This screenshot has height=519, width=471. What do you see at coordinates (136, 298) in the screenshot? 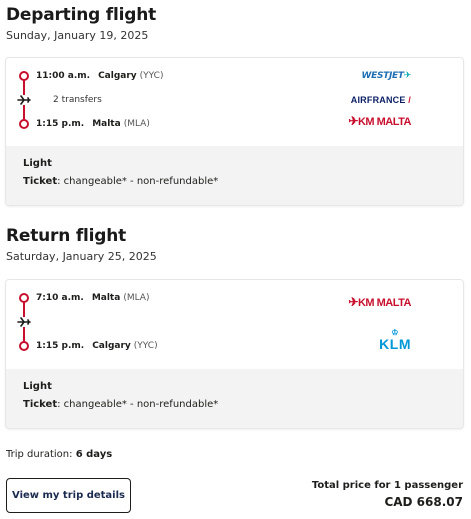
I see `departure-code: (MLA)` at bounding box center [136, 298].